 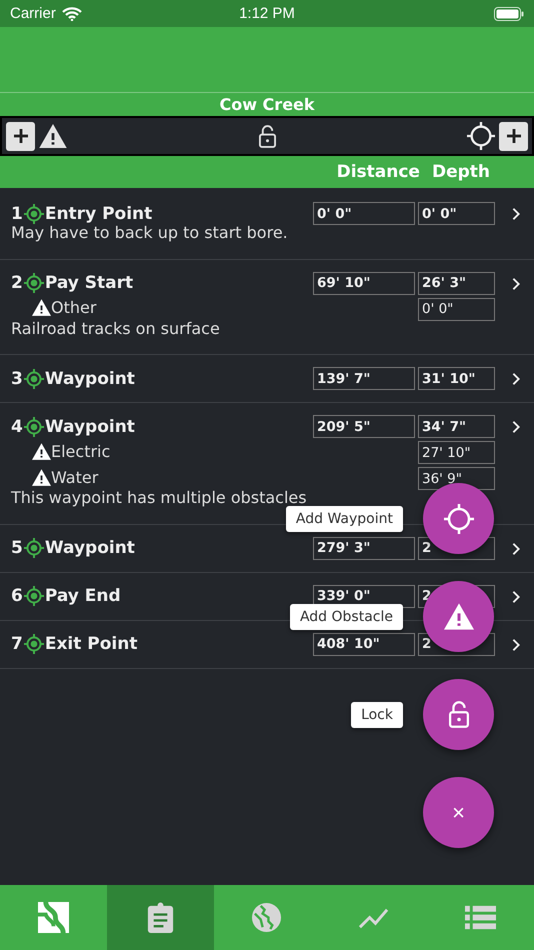 I want to click on depth-field: 34' 7", so click(x=456, y=426).